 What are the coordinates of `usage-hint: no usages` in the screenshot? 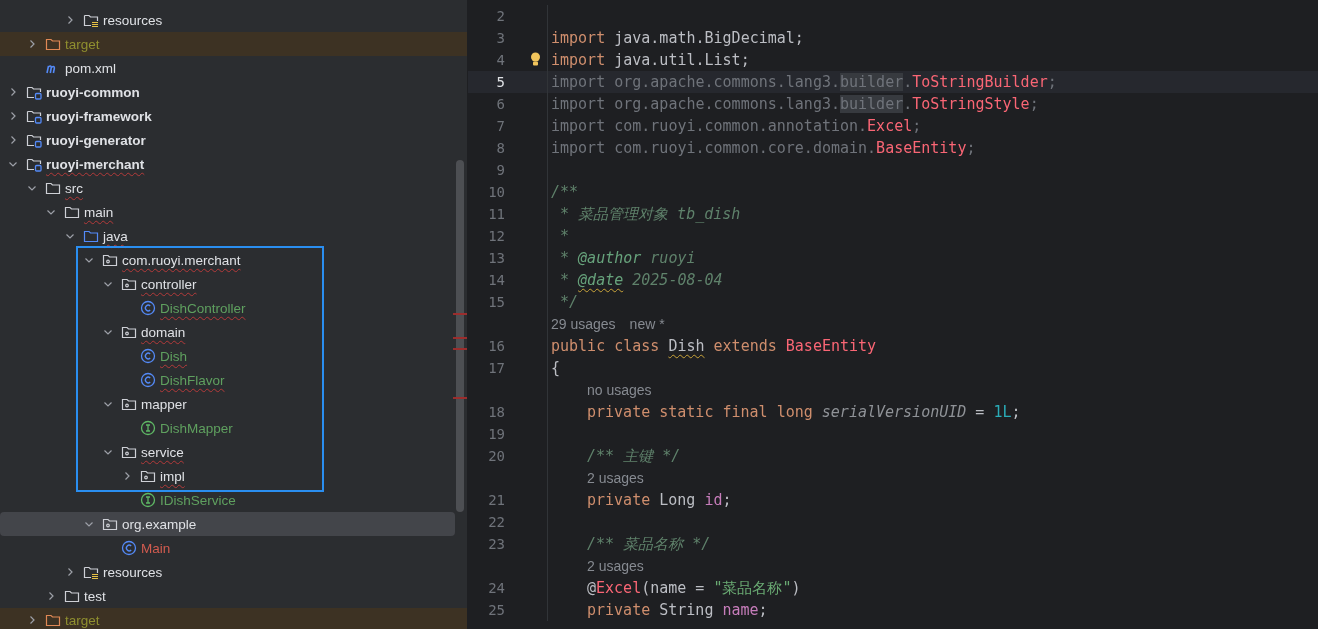 It's located at (619, 390).